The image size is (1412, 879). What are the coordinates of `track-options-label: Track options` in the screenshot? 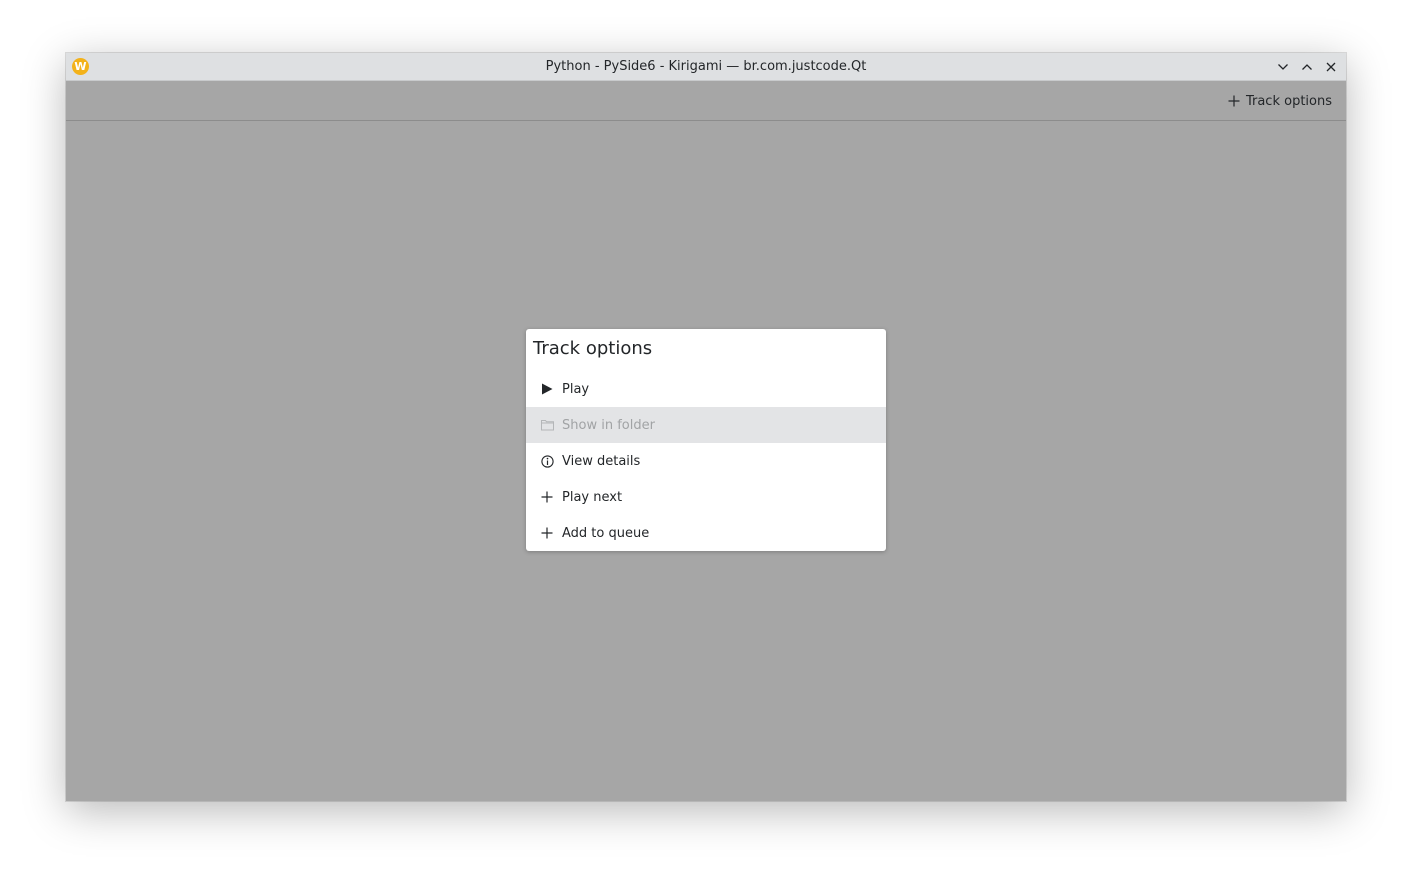 It's located at (1288, 101).